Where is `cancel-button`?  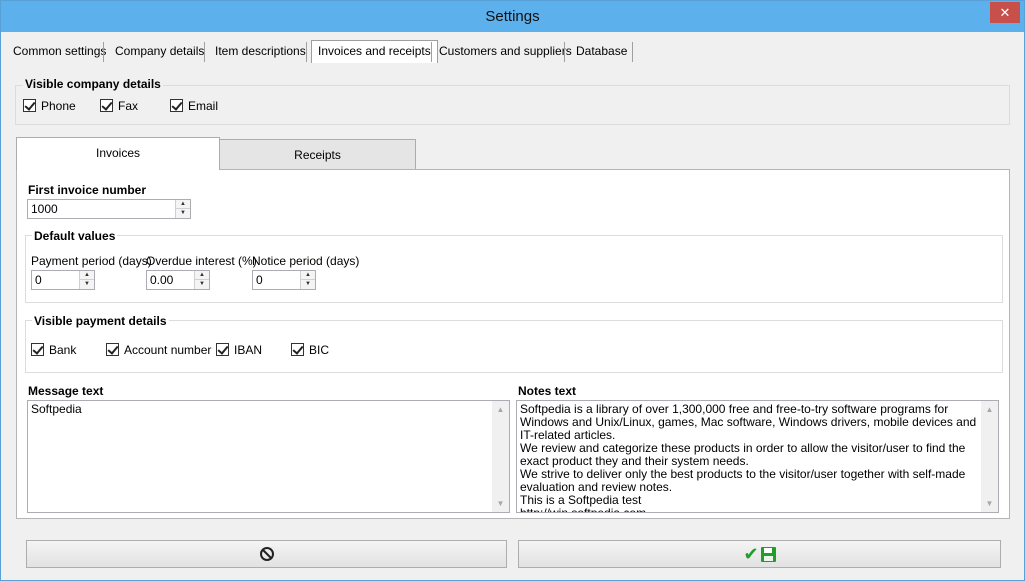
cancel-button is located at coordinates (266, 554).